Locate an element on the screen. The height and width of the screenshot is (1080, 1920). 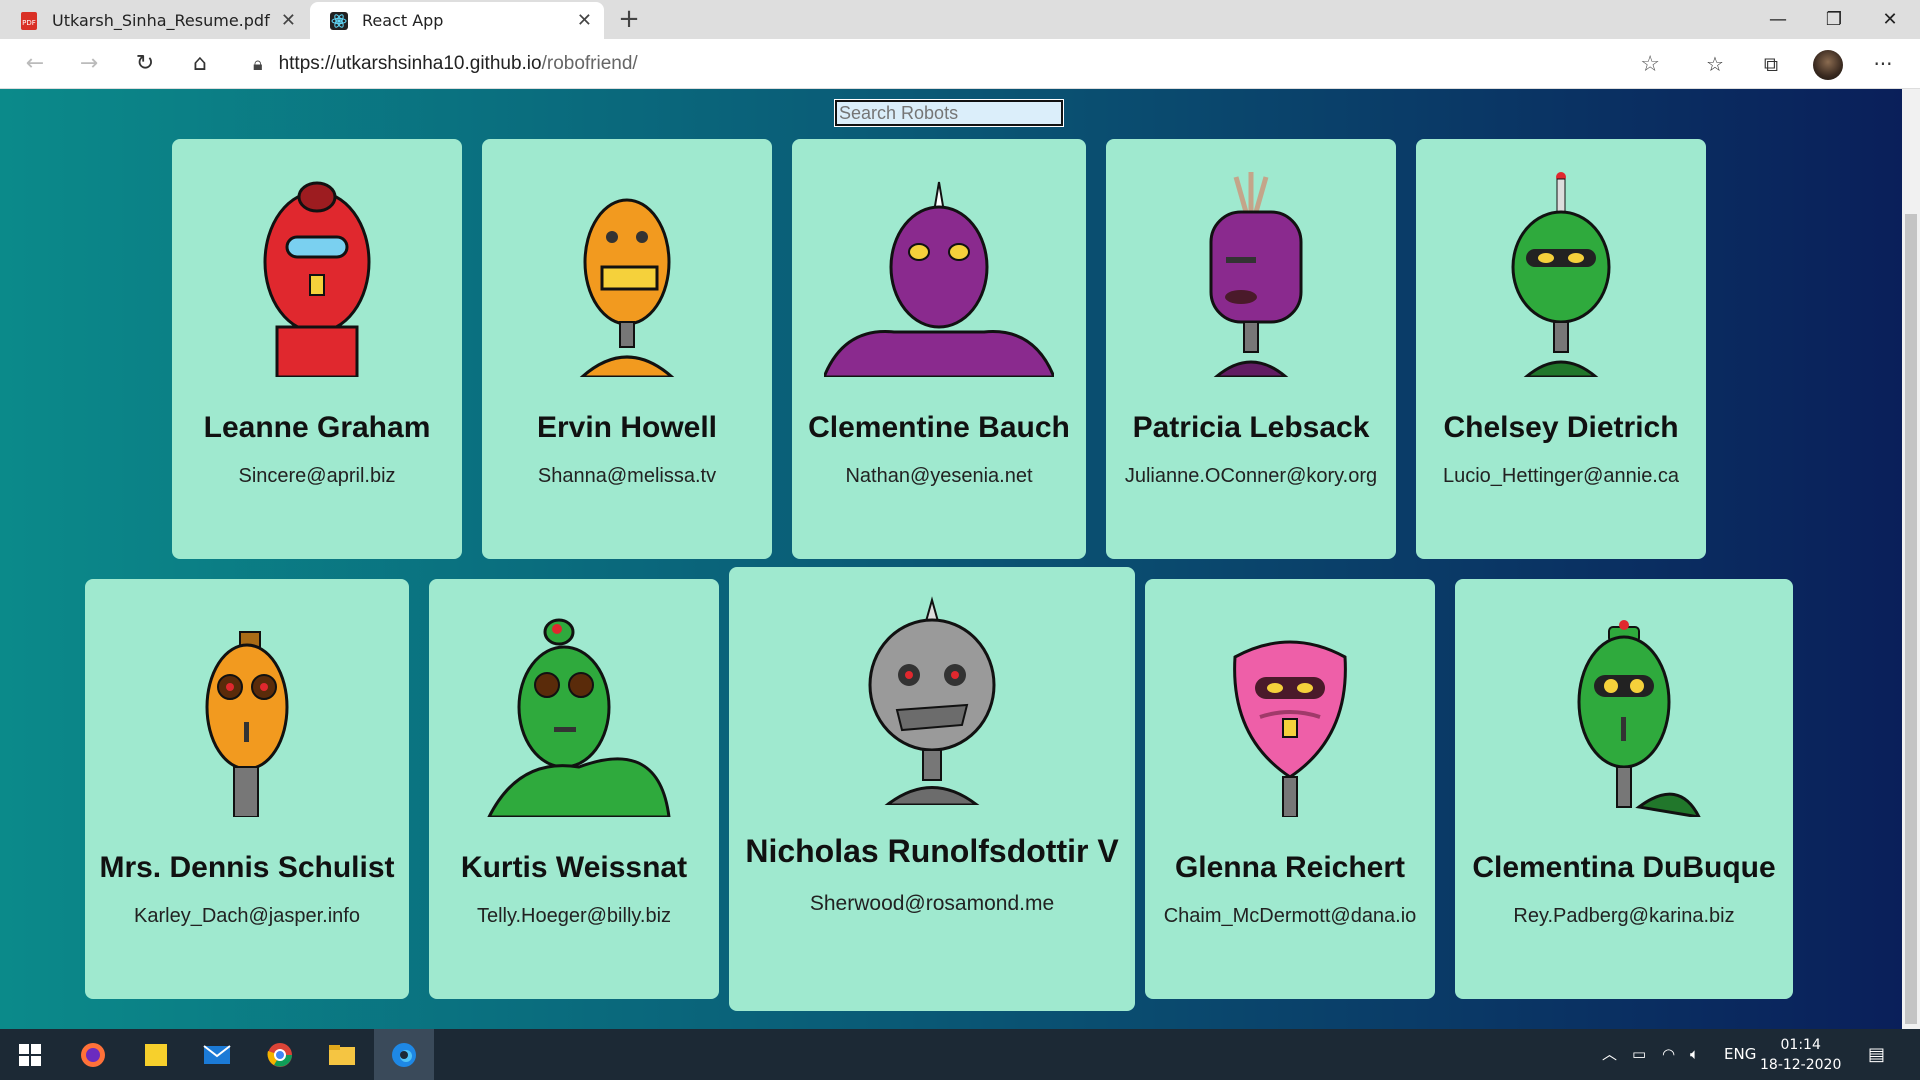
pdf-icon: PDF is located at coordinates (29, 20).